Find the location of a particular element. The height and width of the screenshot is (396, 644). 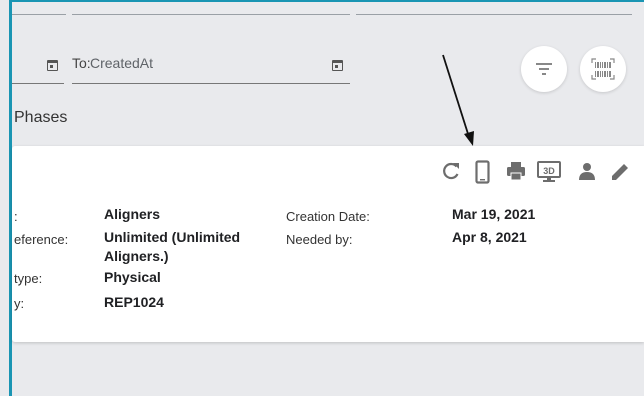

annotation-arrow is located at coordinates (458, 100).